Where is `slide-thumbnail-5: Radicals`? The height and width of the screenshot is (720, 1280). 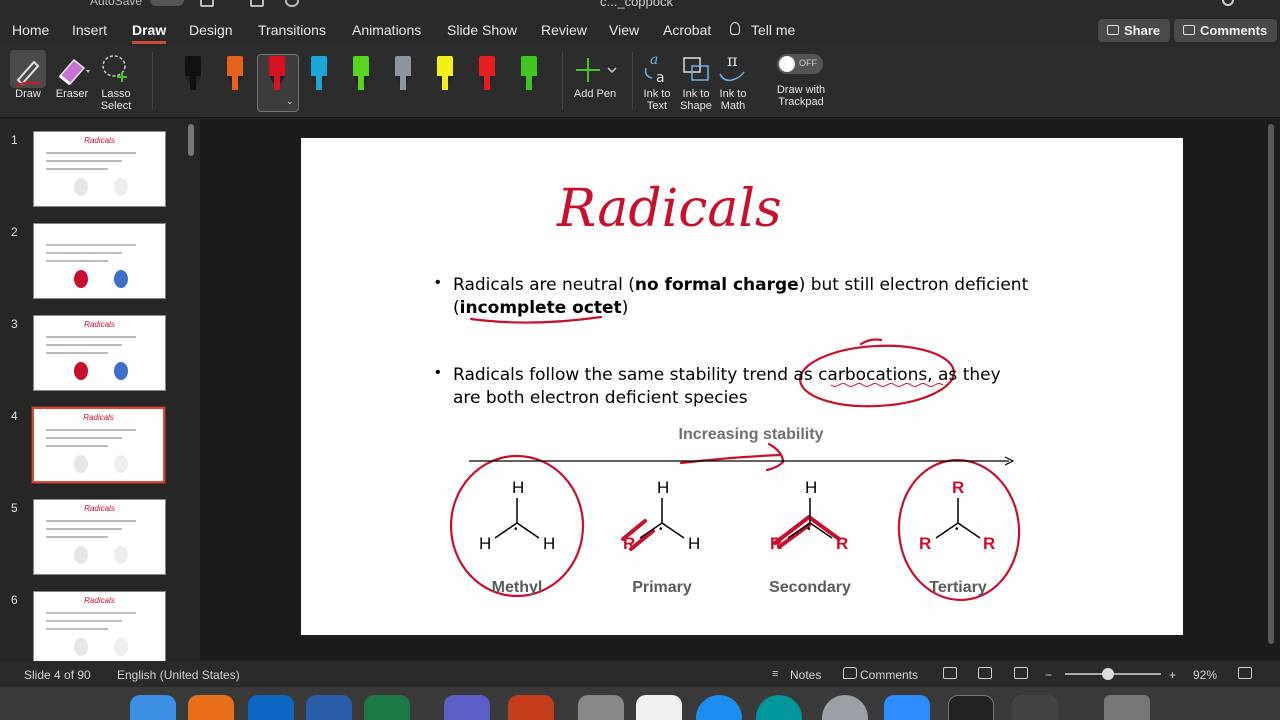 slide-thumbnail-5: Radicals is located at coordinates (99, 537).